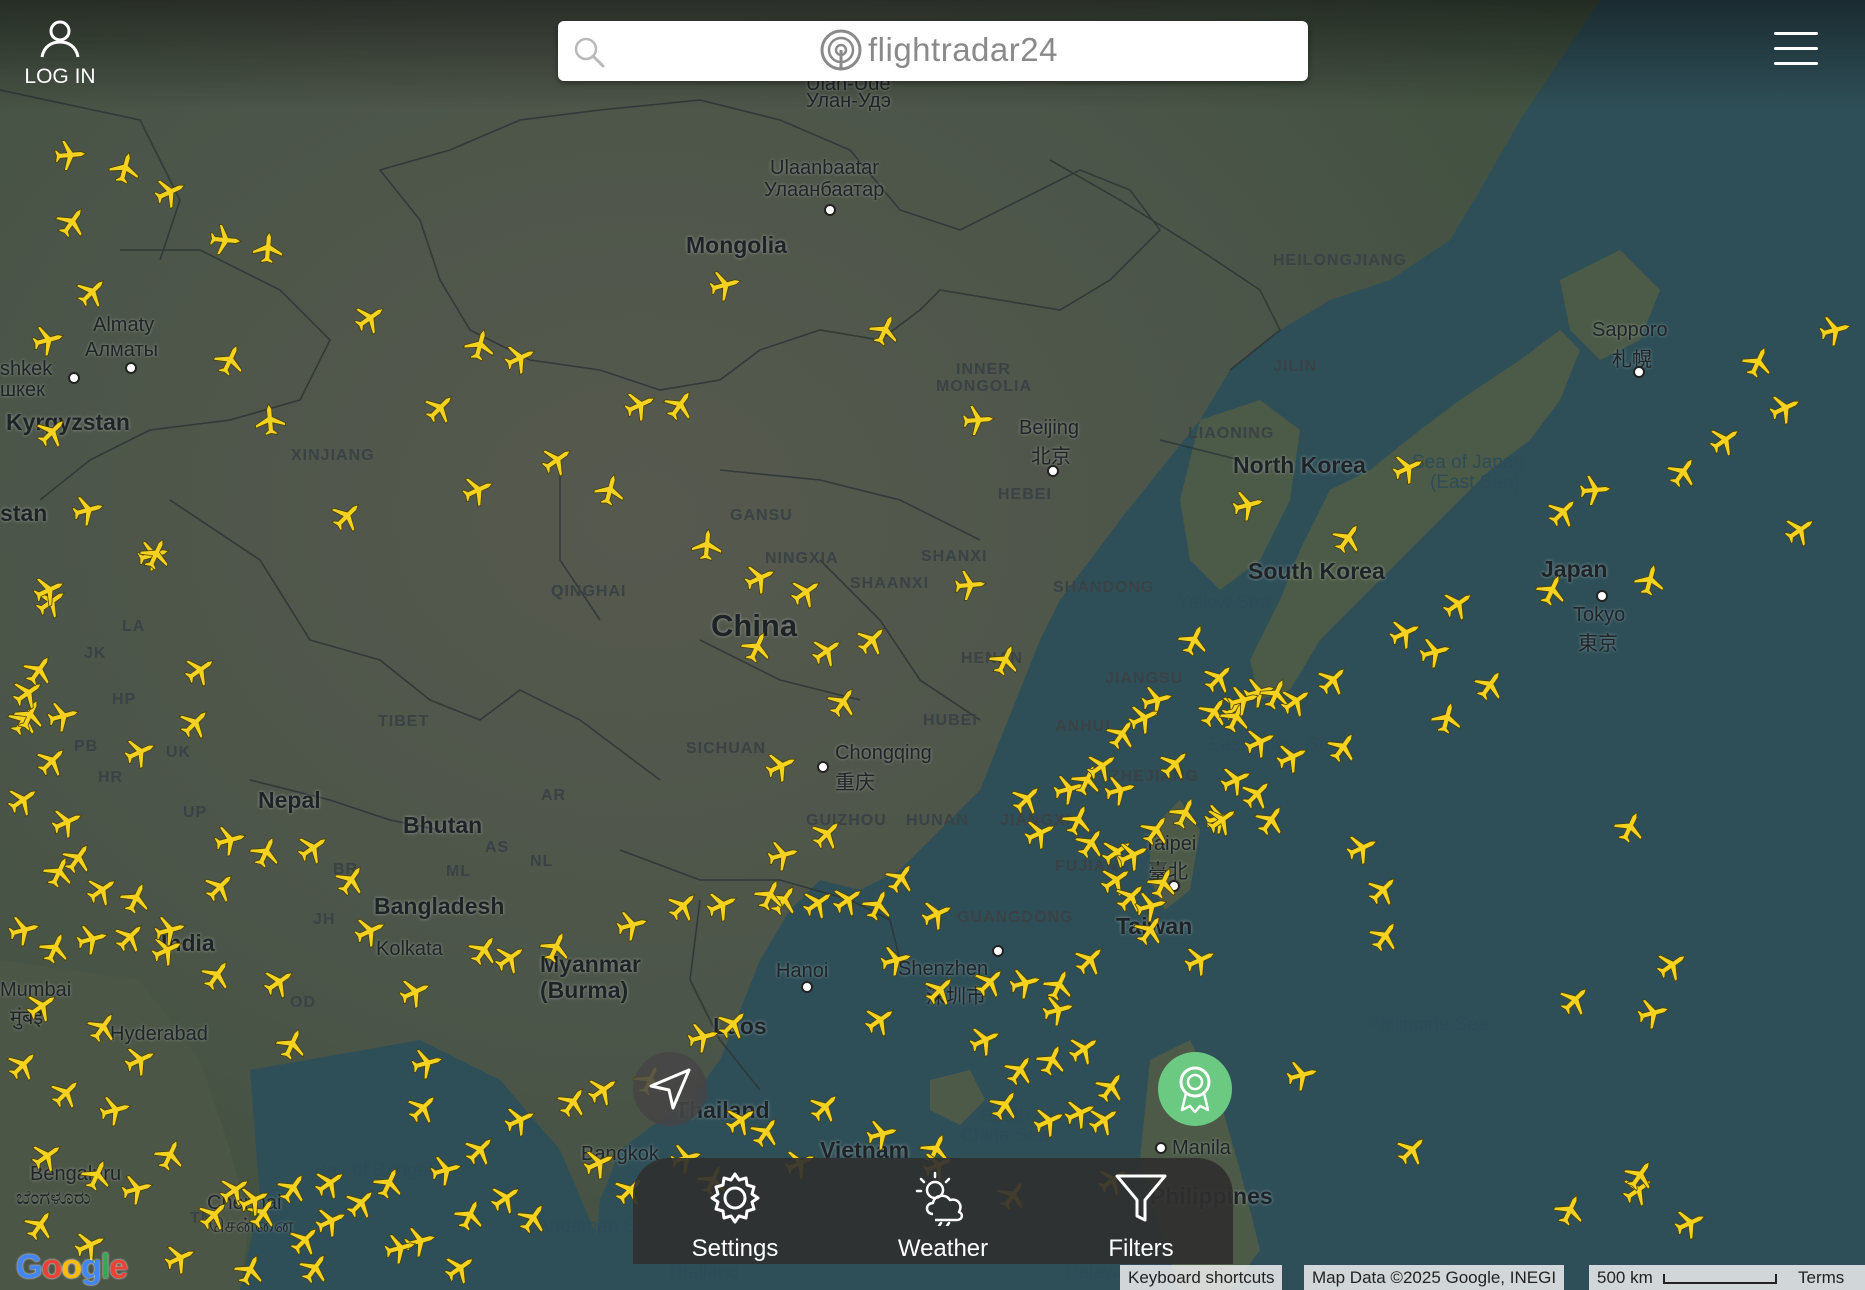  I want to click on login-button: LOG IN, so click(60, 53).